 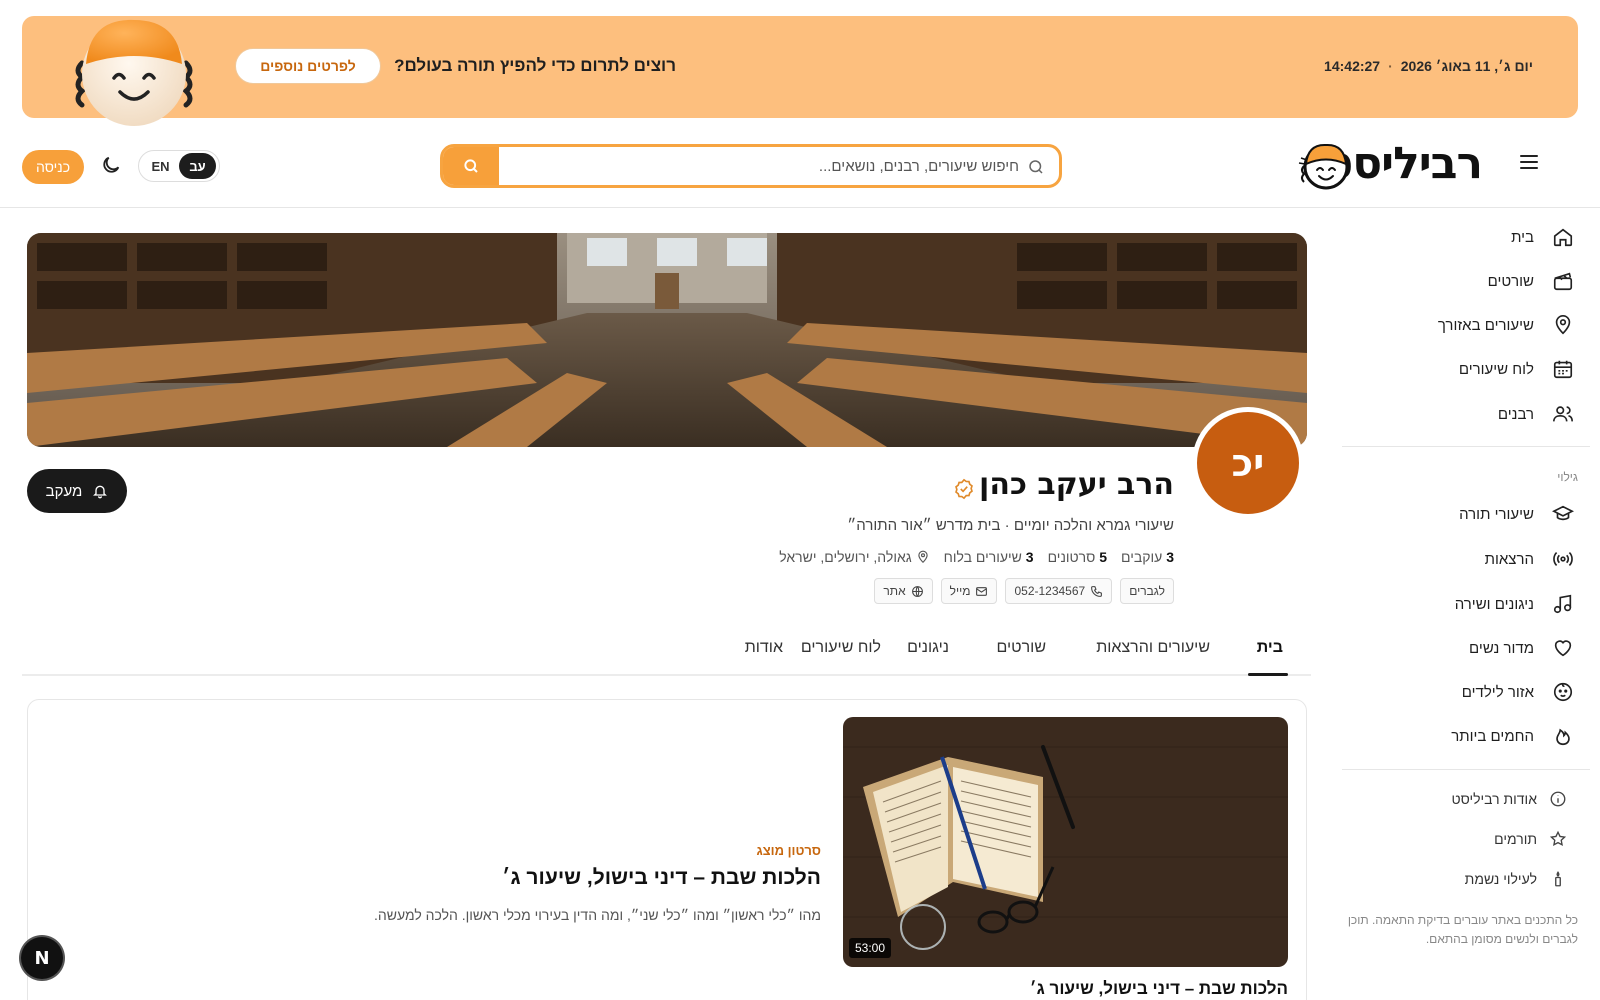 I want to click on search-submit-icon, so click(x=471, y=166).